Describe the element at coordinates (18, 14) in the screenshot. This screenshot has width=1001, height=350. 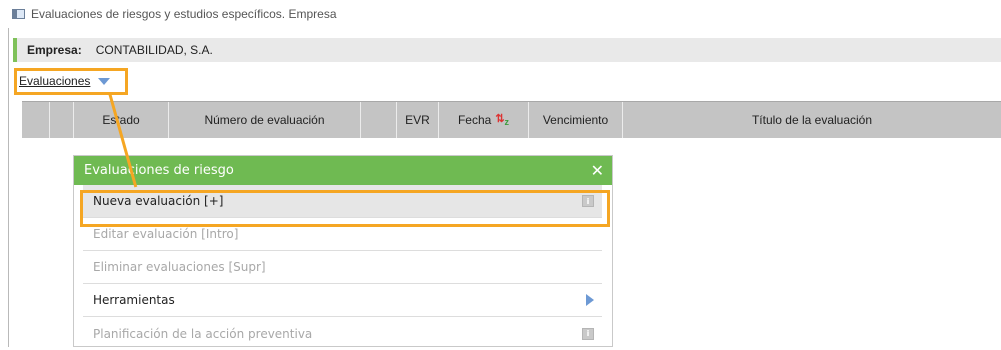
I see `window-icon` at that location.